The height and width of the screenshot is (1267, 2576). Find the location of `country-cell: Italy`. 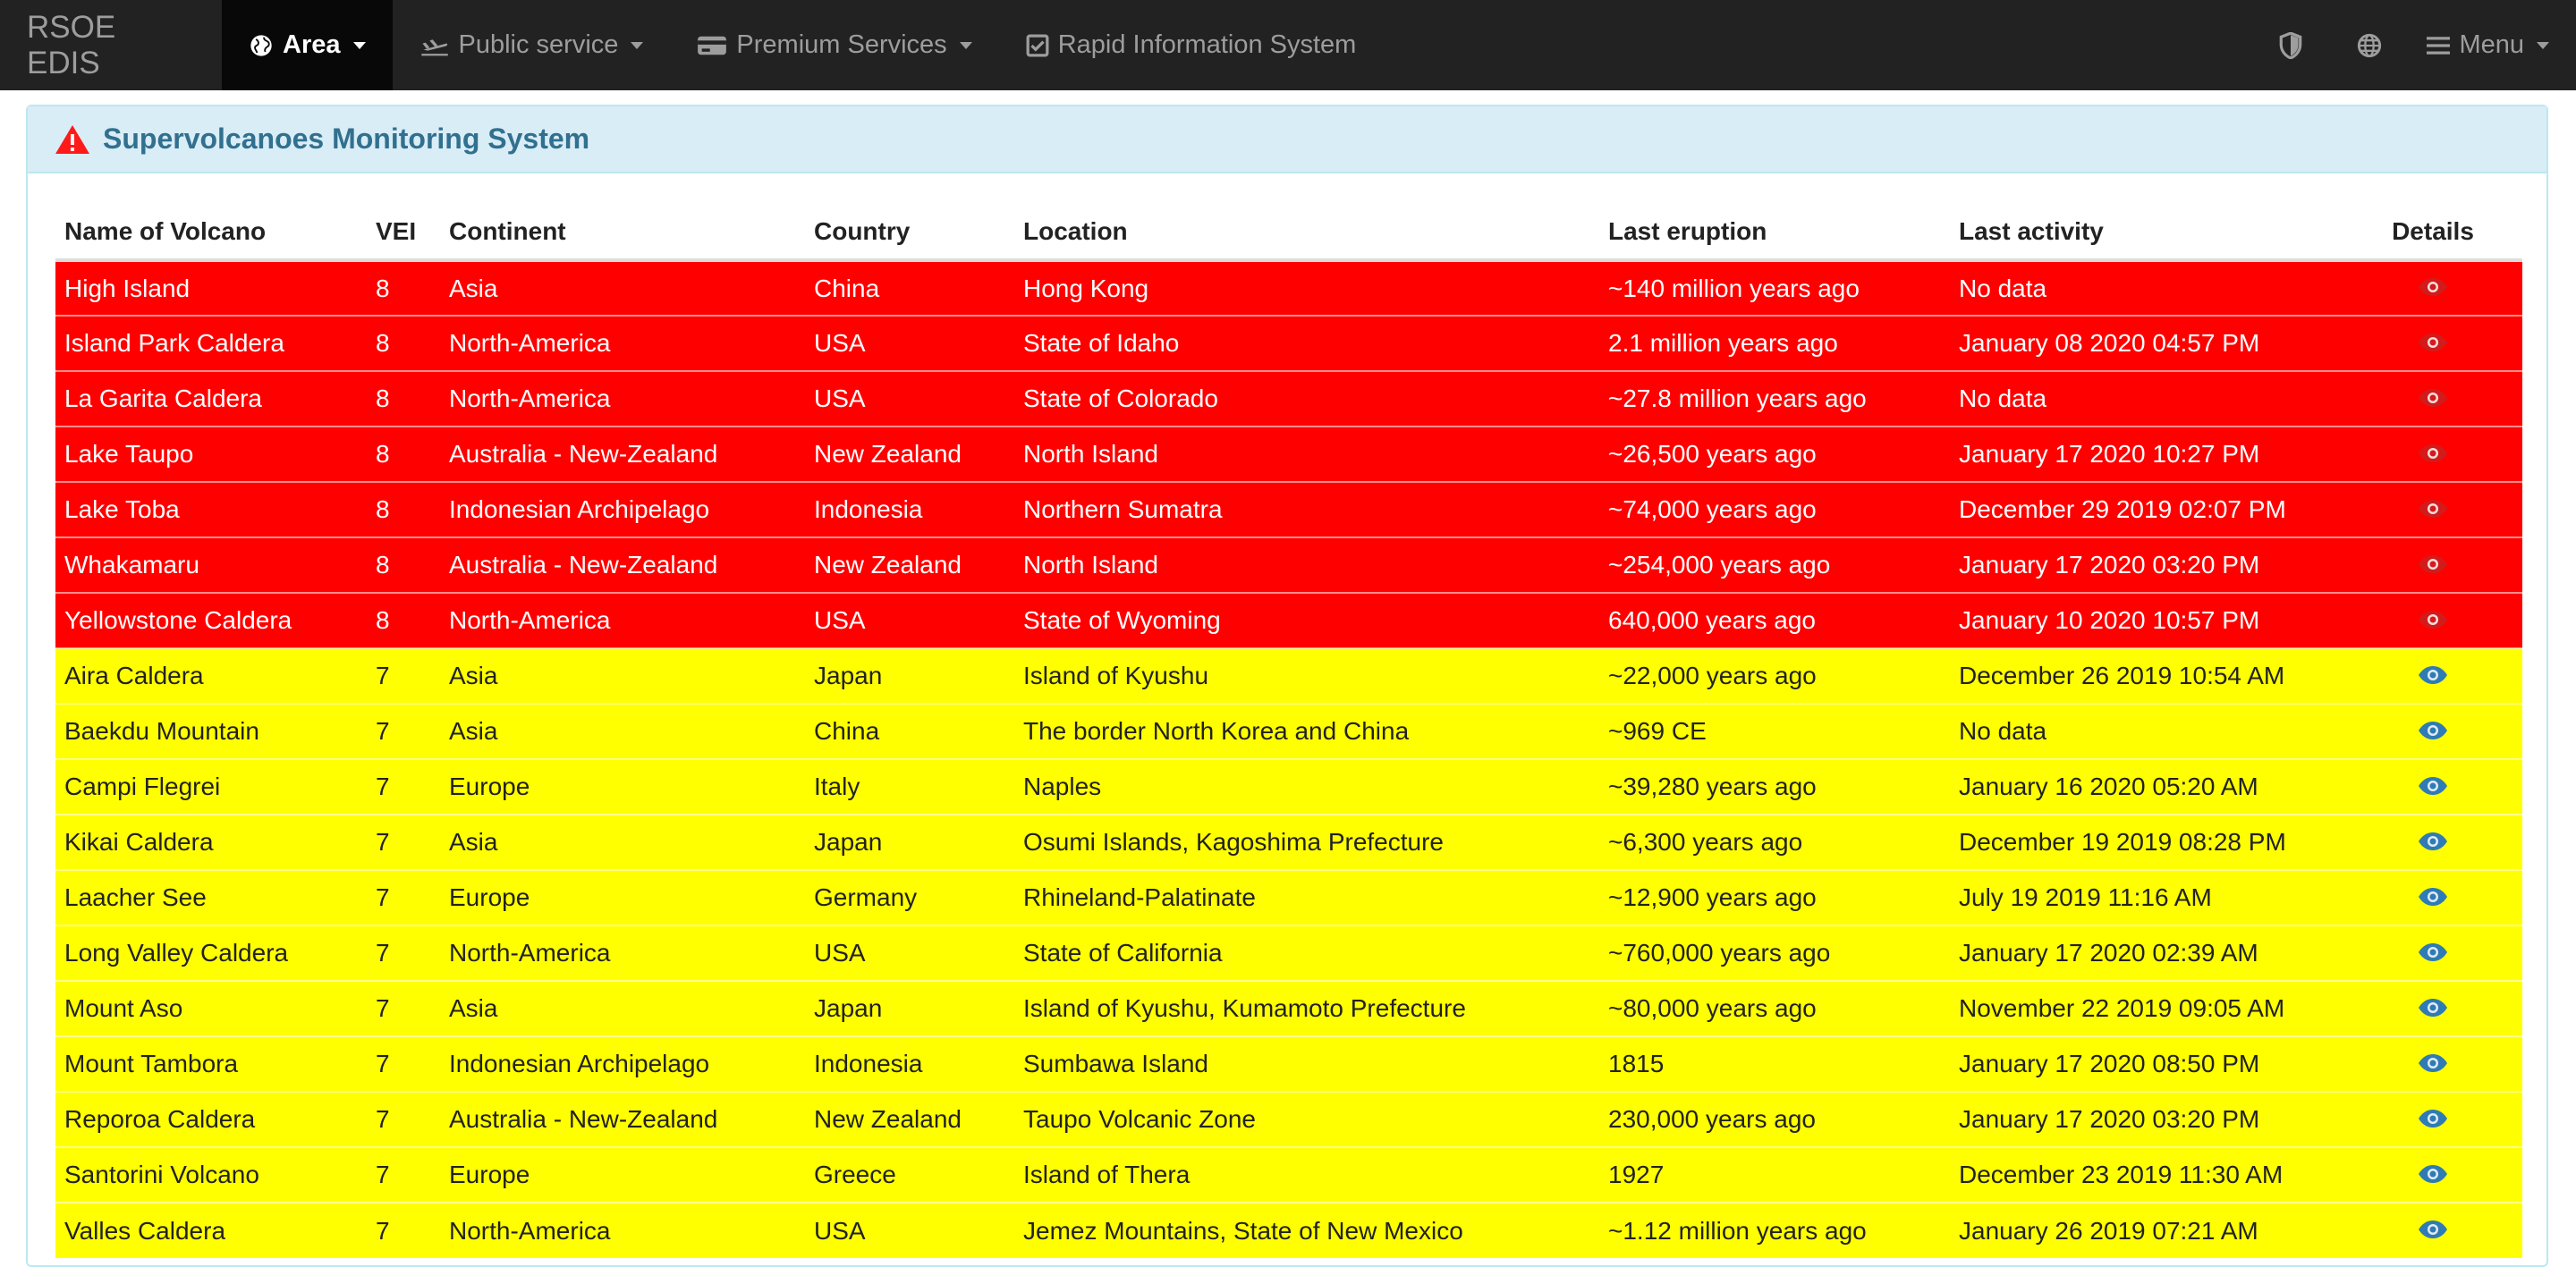

country-cell: Italy is located at coordinates (909, 786).